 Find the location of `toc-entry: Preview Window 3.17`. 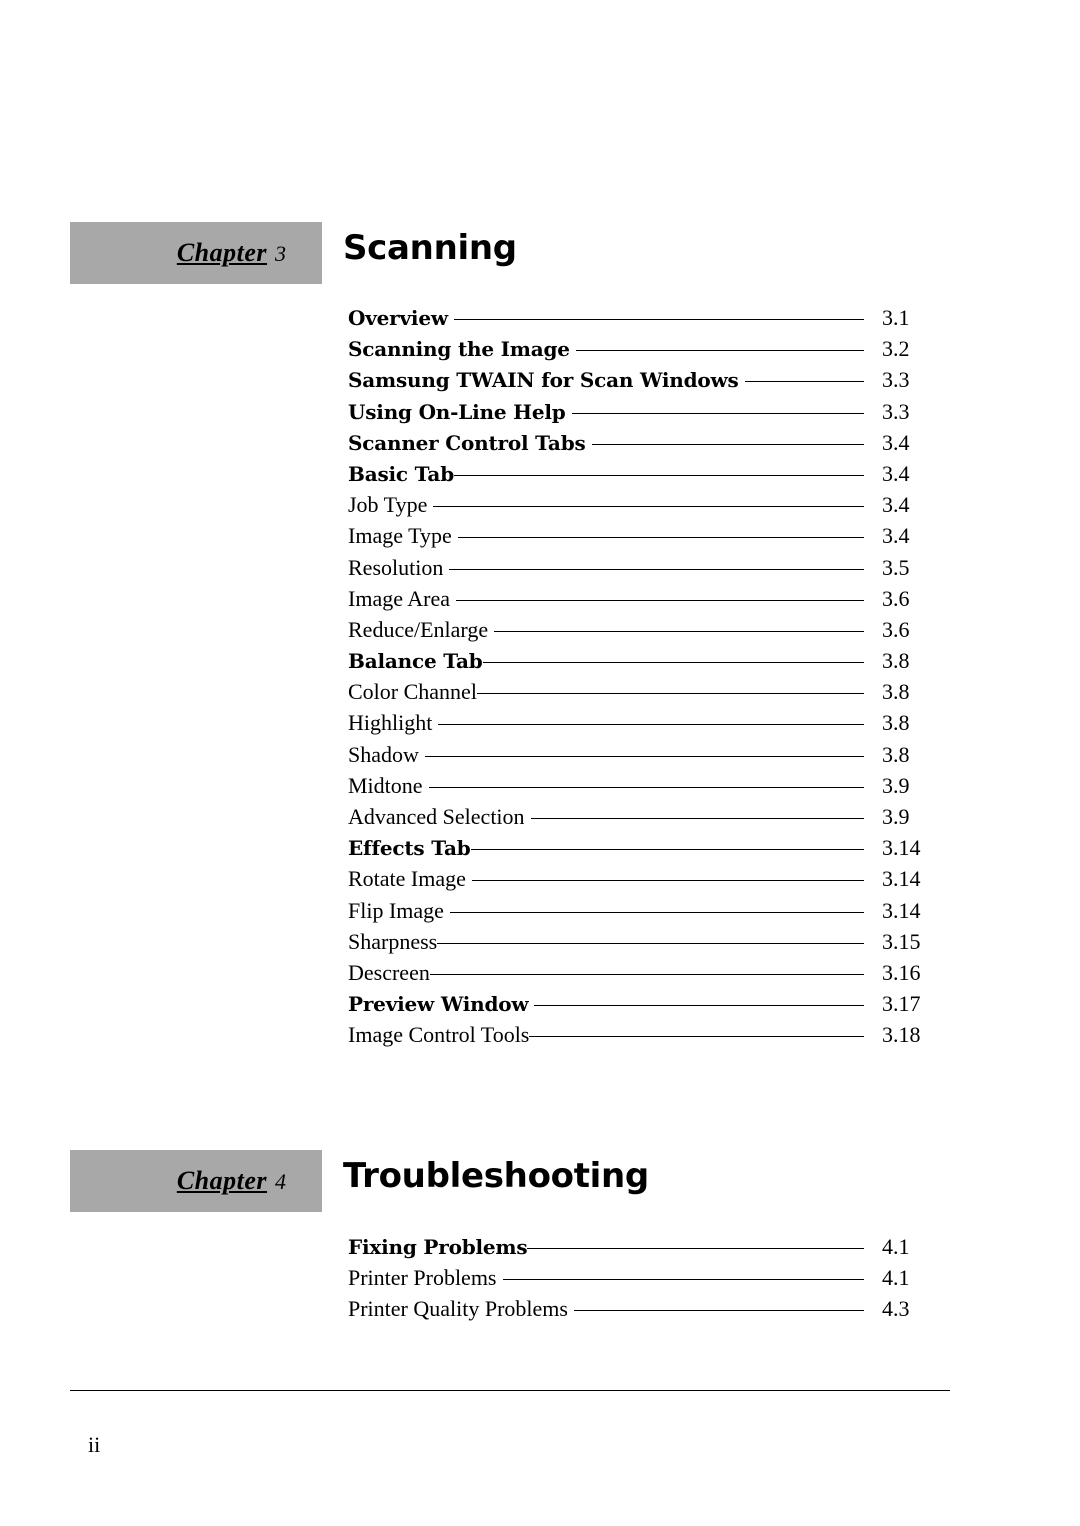

toc-entry: Preview Window 3.17 is located at coordinates (648, 1006).